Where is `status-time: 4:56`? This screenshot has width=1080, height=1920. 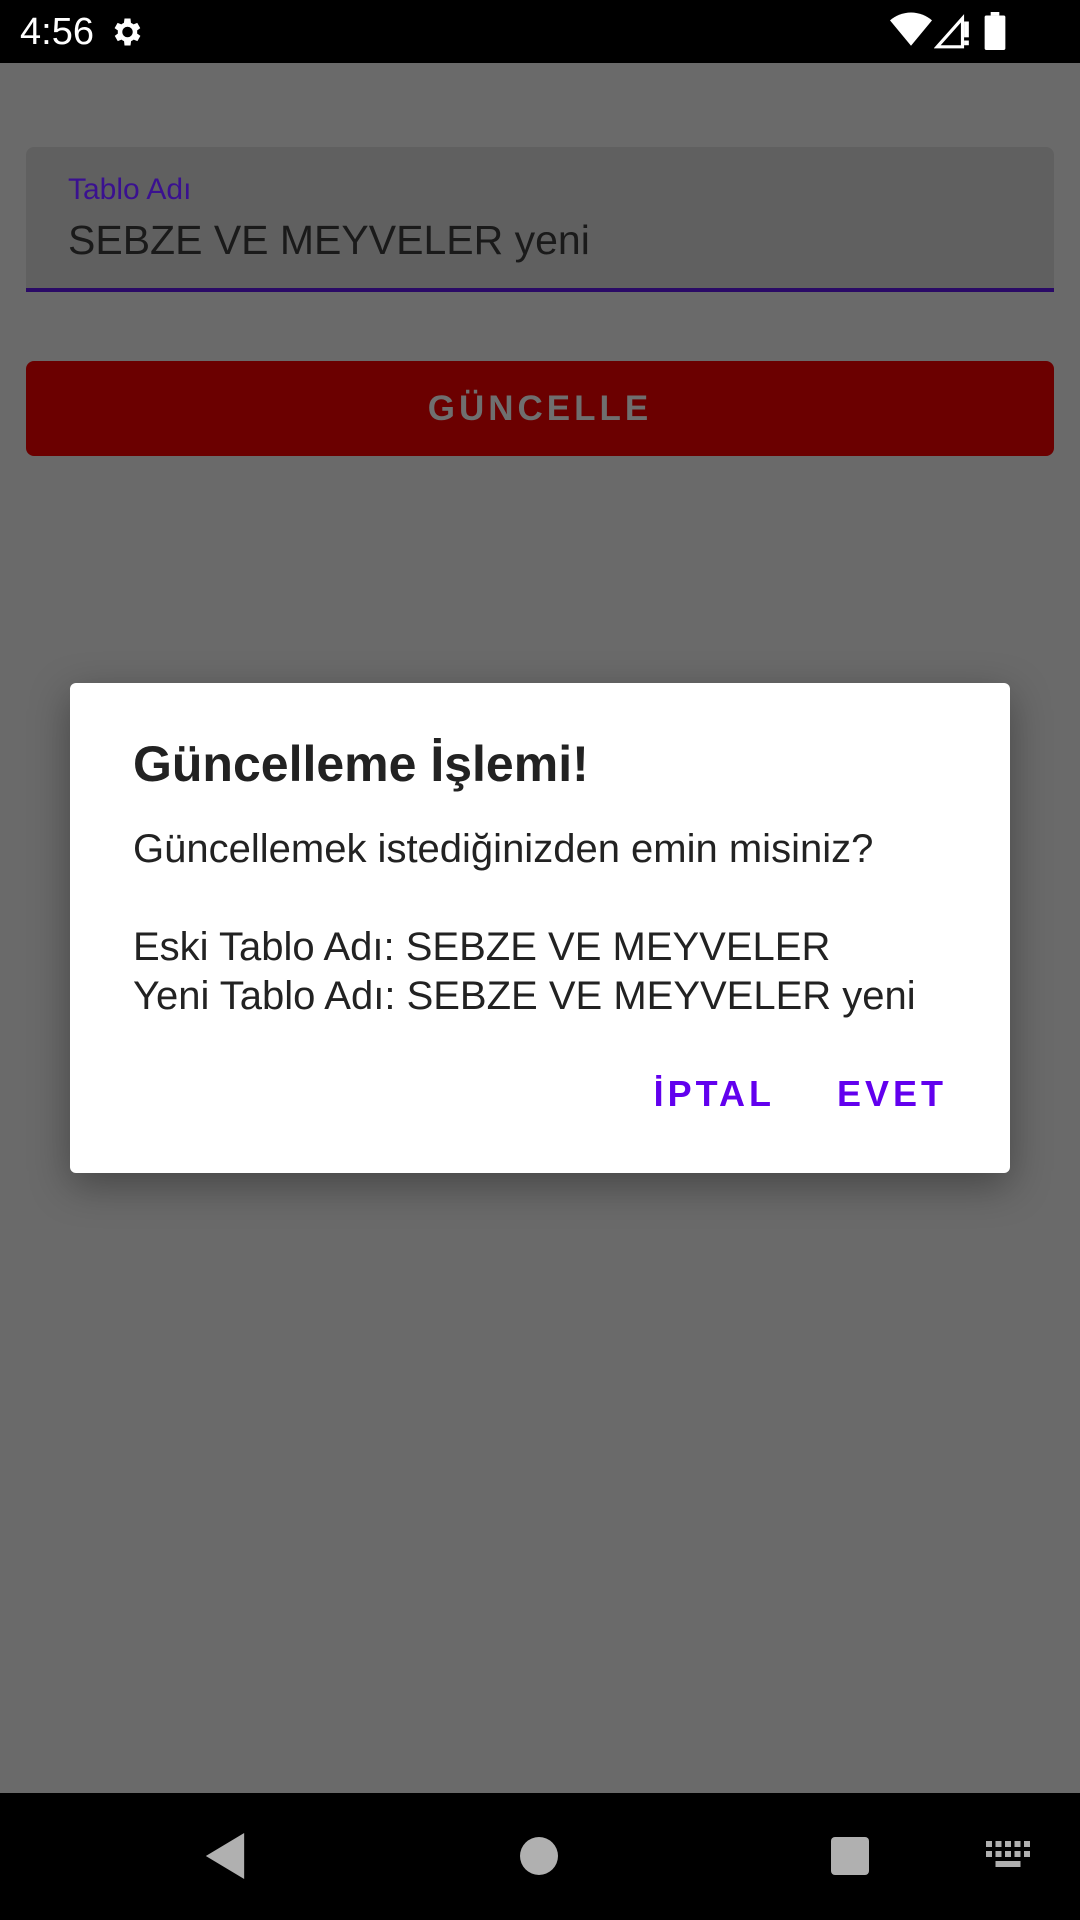
status-time: 4:56 is located at coordinates (57, 32).